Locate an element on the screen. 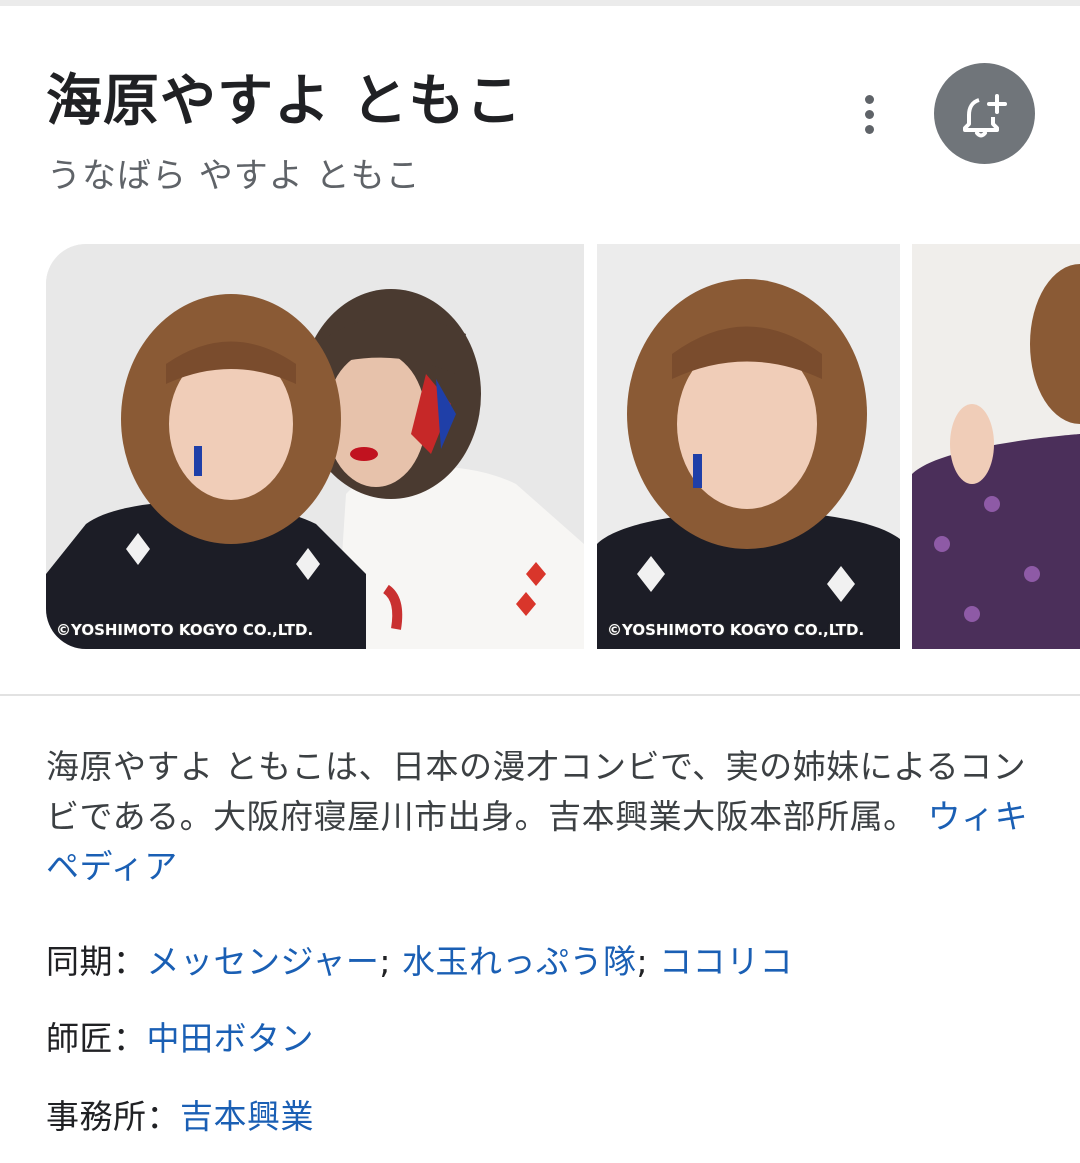  fact-label-agency: 事務所： is located at coordinates (113, 1116).